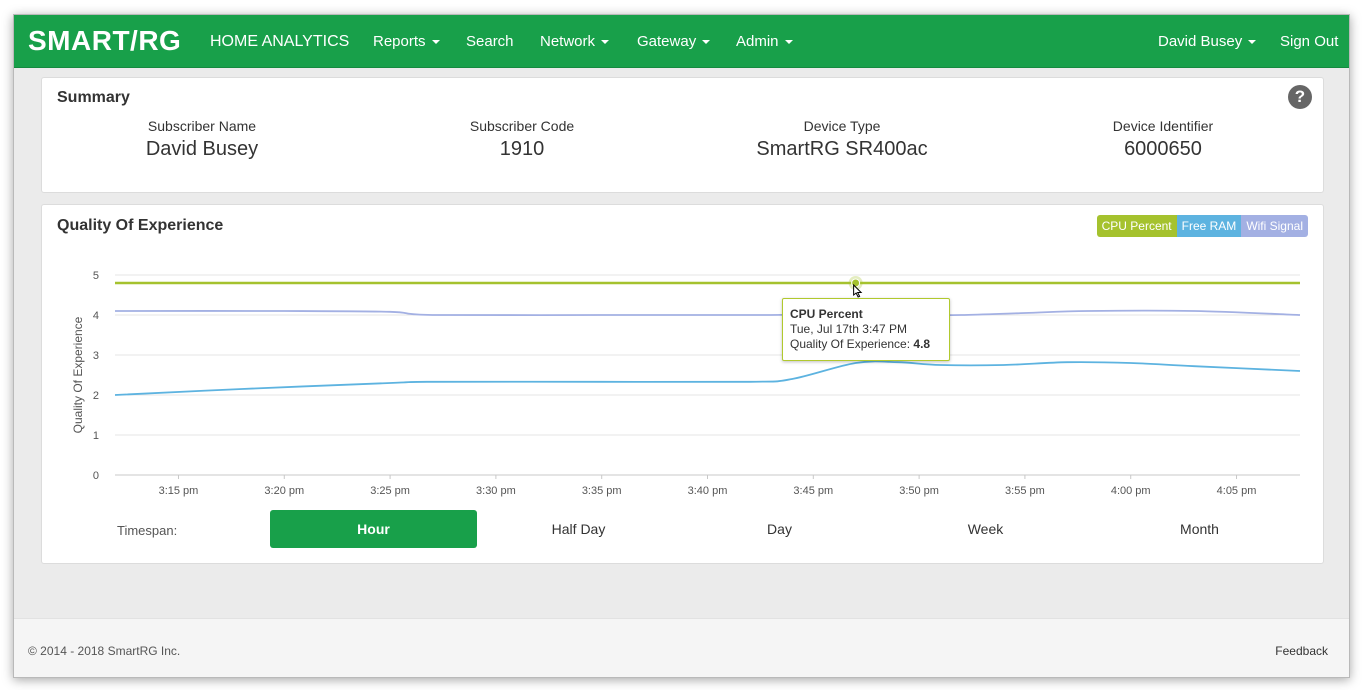 The image size is (1363, 690). Describe the element at coordinates (568, 41) in the screenshot. I see `nav-network-label: Network` at that location.